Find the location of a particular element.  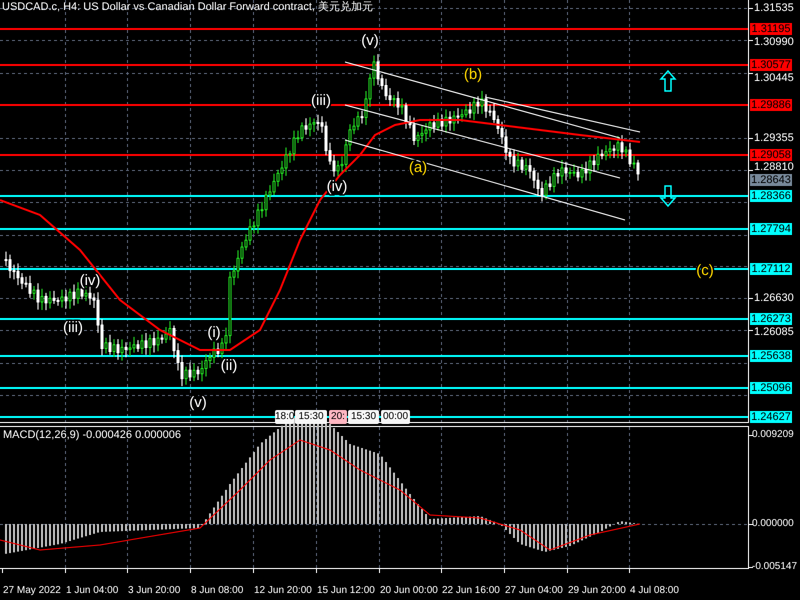

price-level-label: 1.31195 is located at coordinates (771, 29).